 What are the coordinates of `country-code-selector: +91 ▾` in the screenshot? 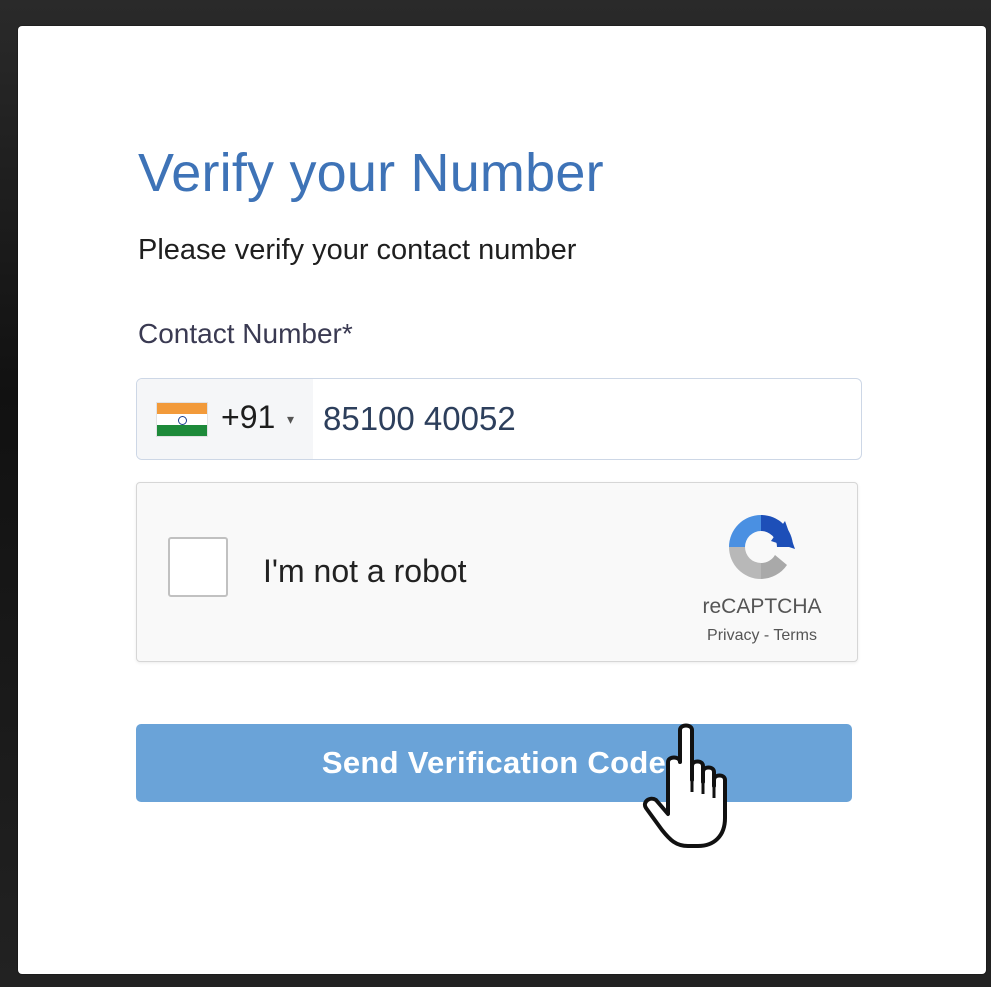 It's located at (225, 419).